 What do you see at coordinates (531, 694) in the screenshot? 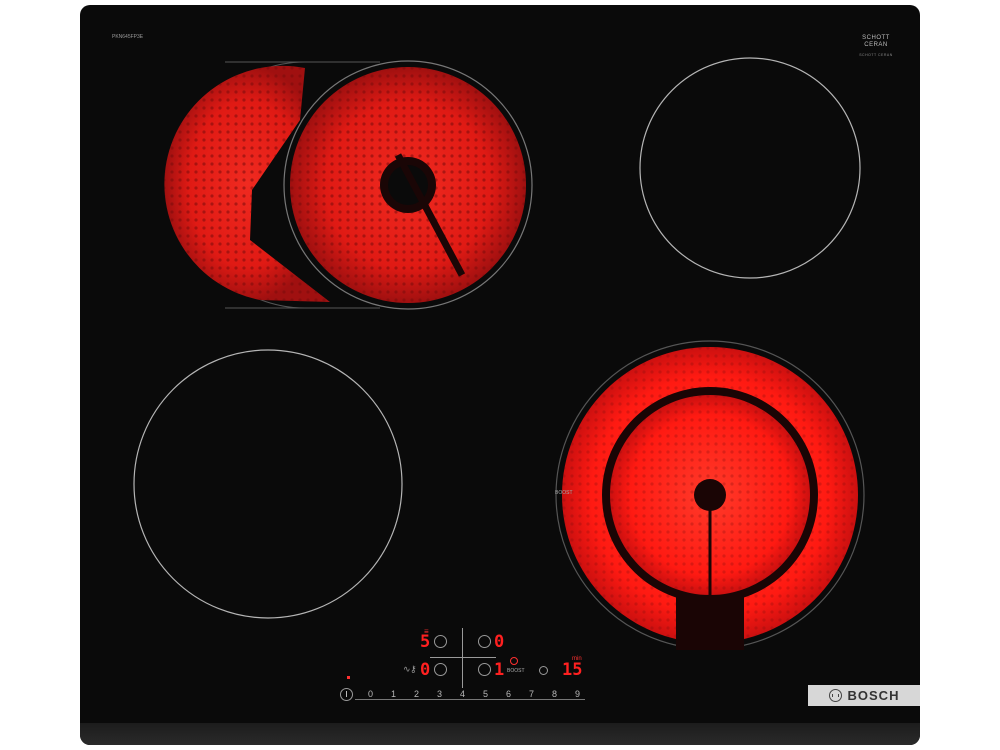
I see `slider-value: 7` at bounding box center [531, 694].